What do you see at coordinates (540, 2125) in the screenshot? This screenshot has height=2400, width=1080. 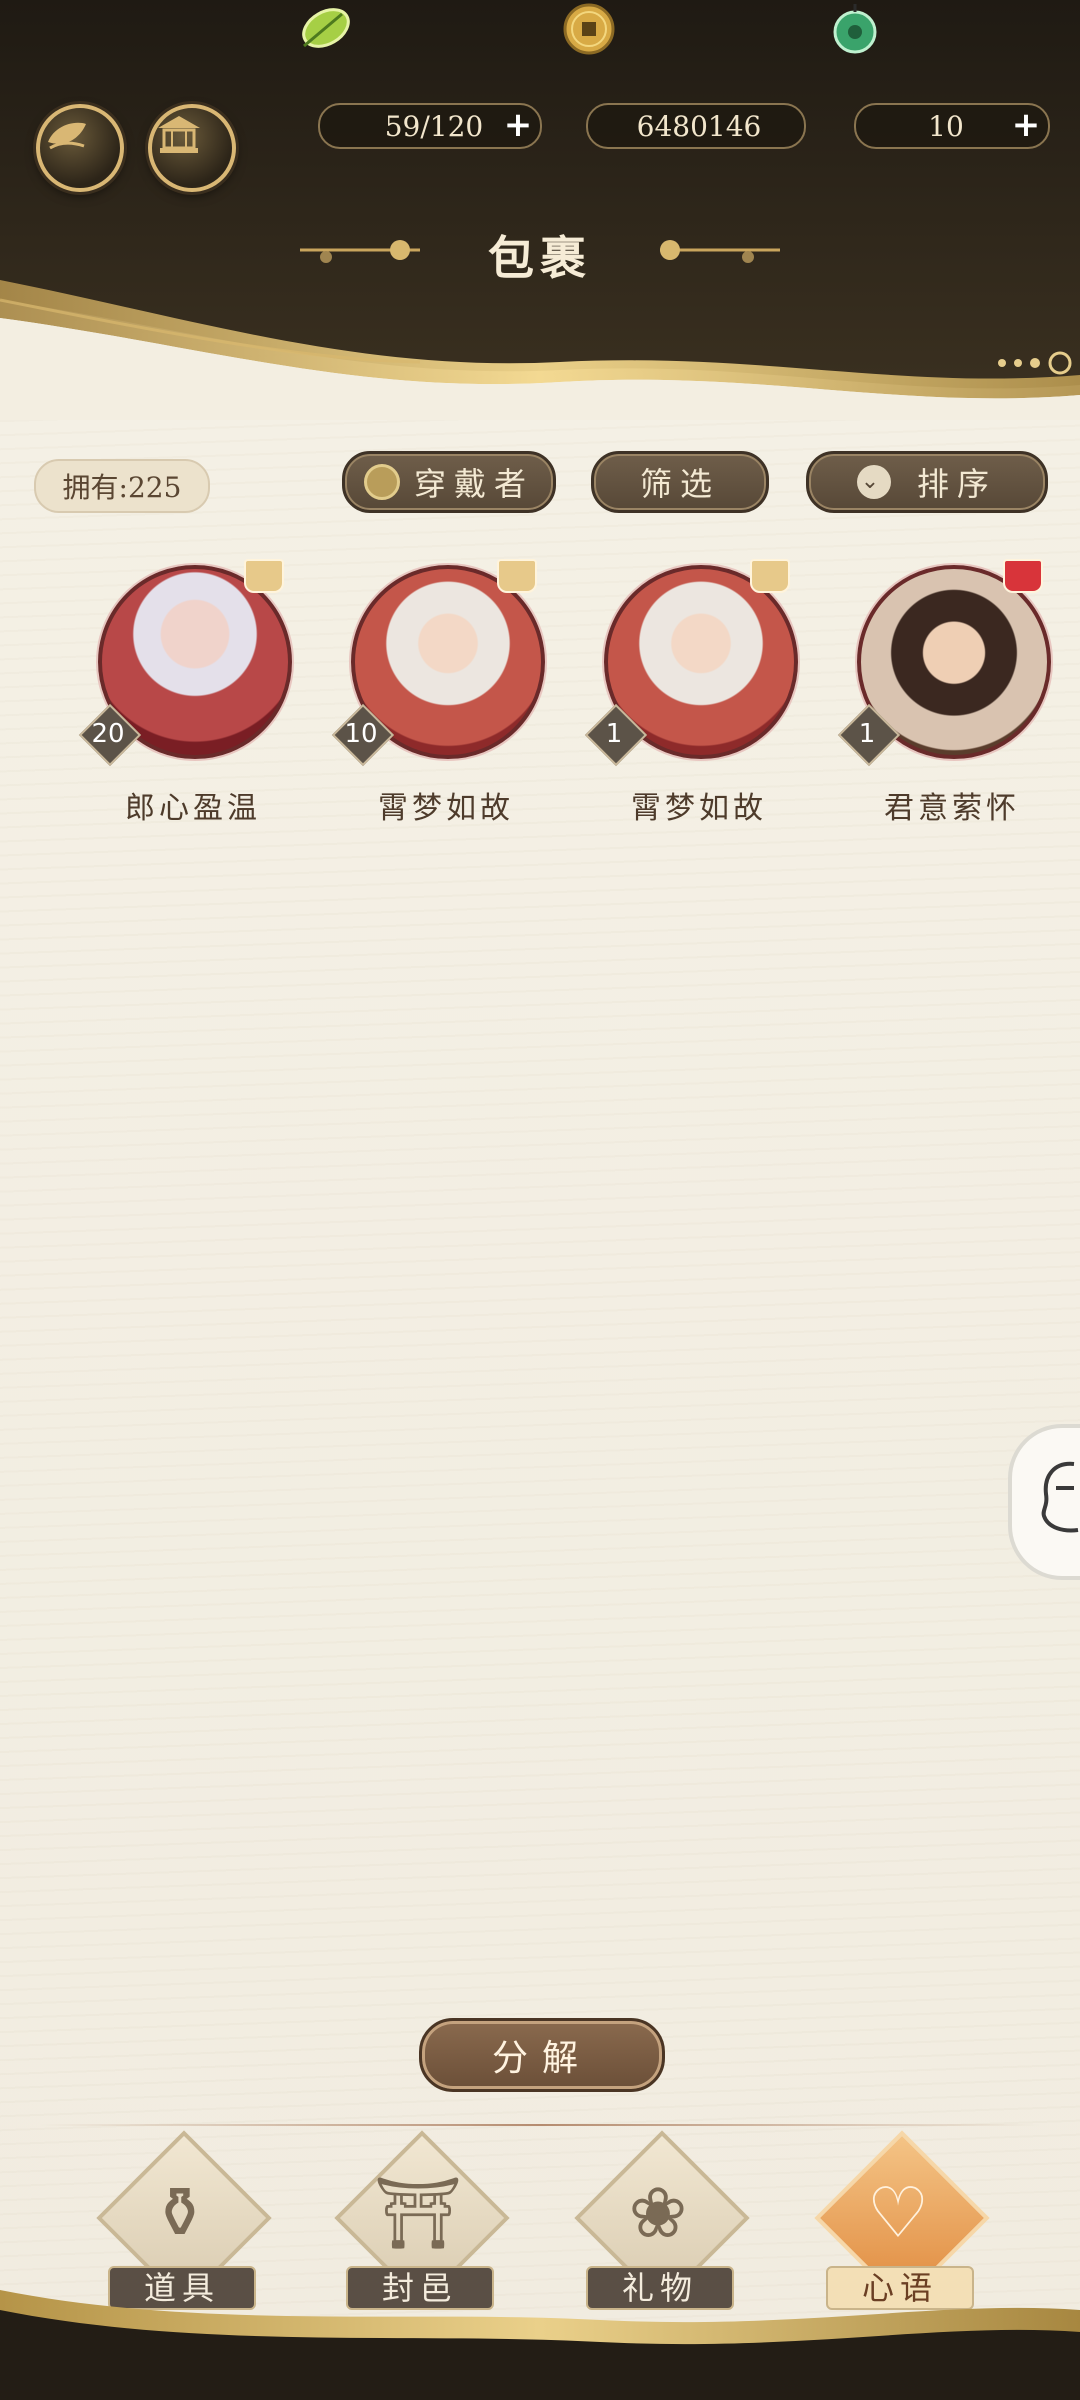 I see `tab-divider` at bounding box center [540, 2125].